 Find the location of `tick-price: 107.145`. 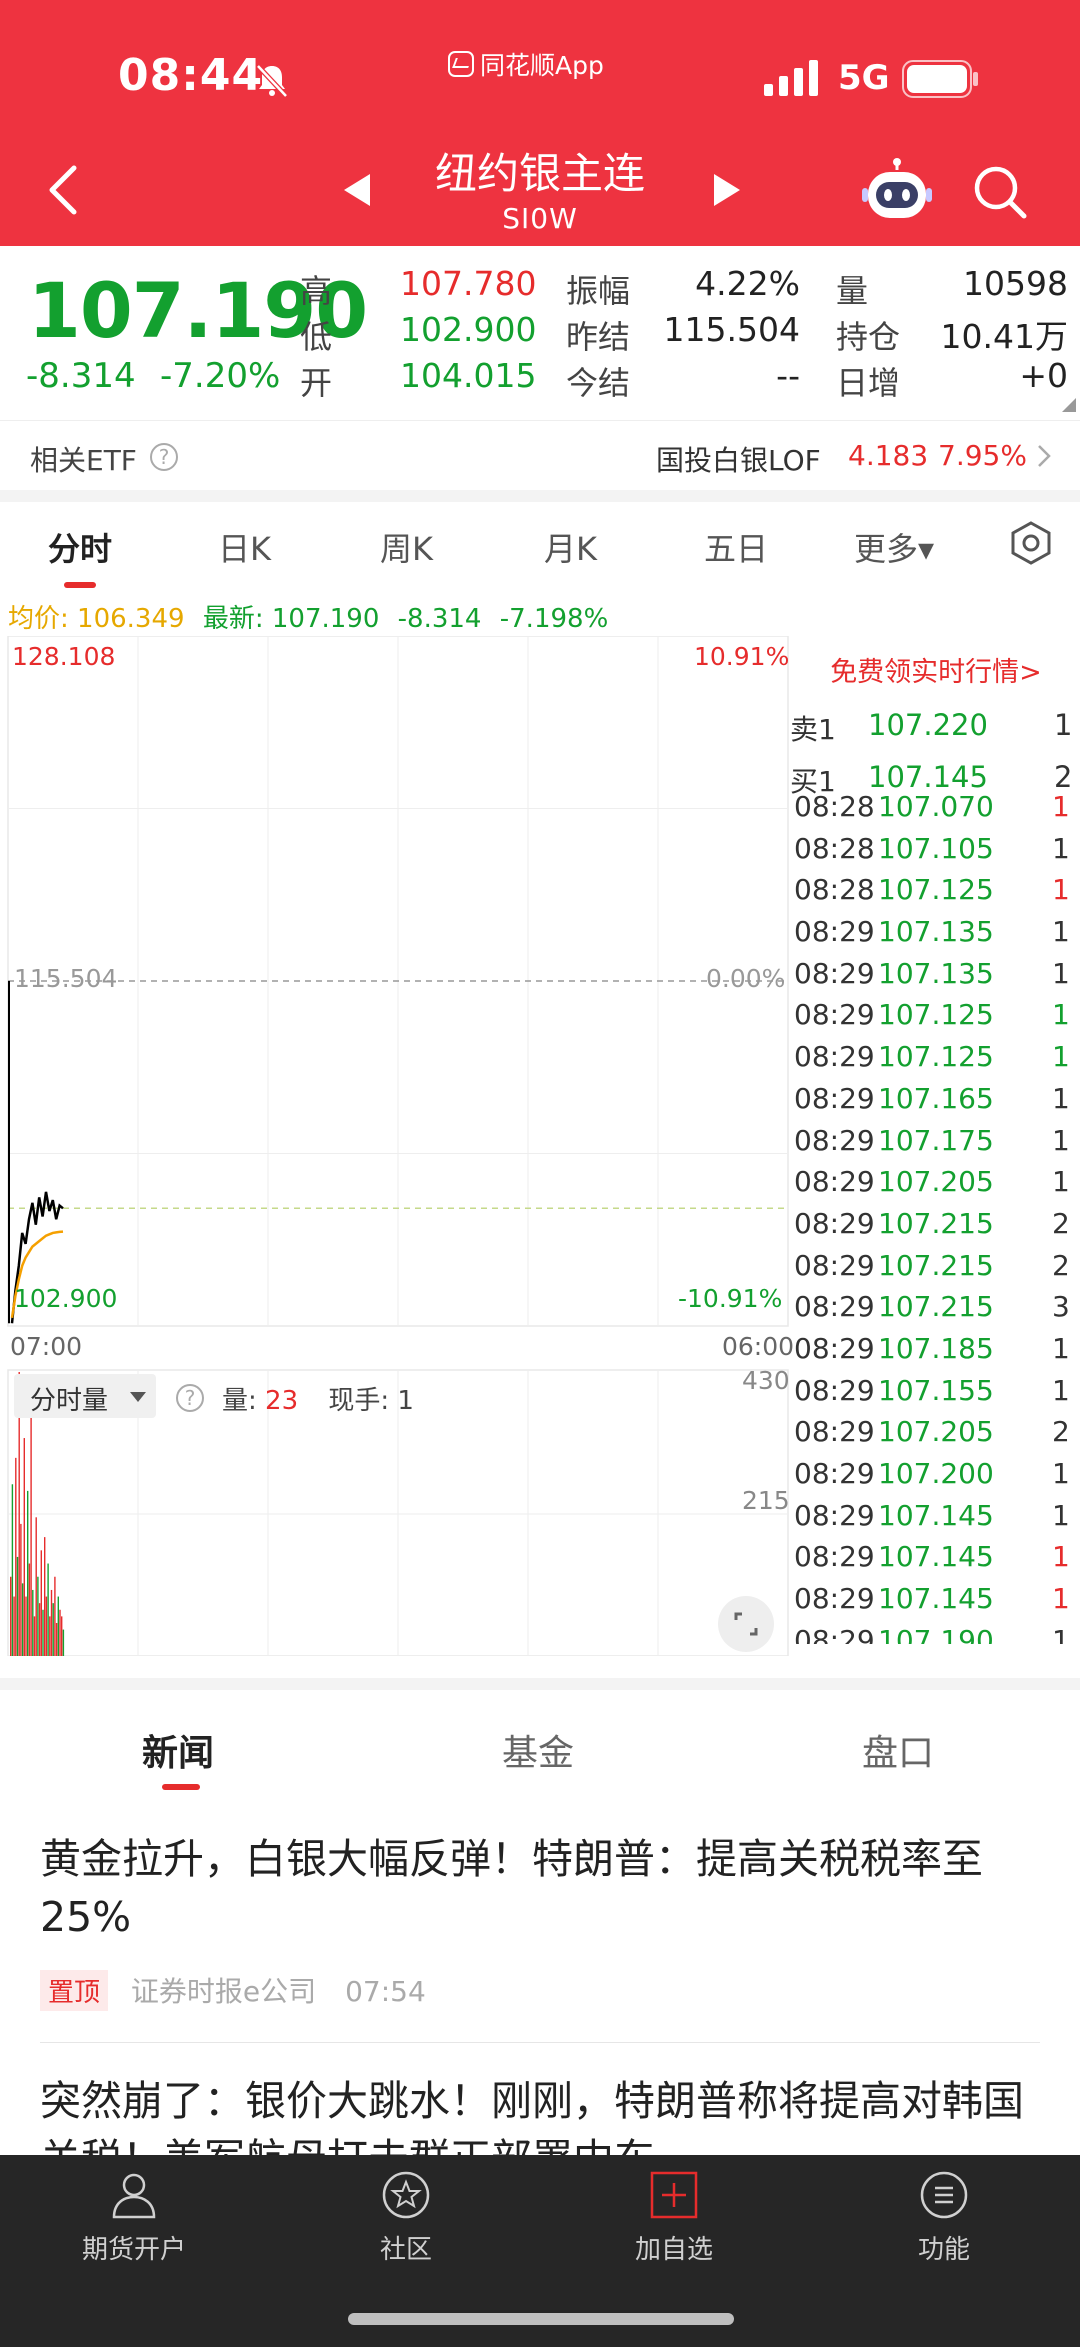

tick-price: 107.145 is located at coordinates (936, 1557).